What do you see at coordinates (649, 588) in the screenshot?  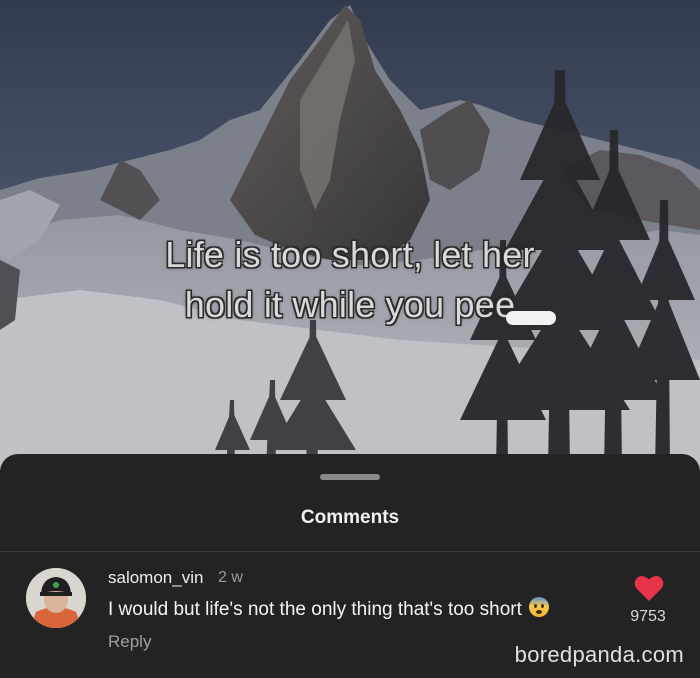 I see `heart-icon` at bounding box center [649, 588].